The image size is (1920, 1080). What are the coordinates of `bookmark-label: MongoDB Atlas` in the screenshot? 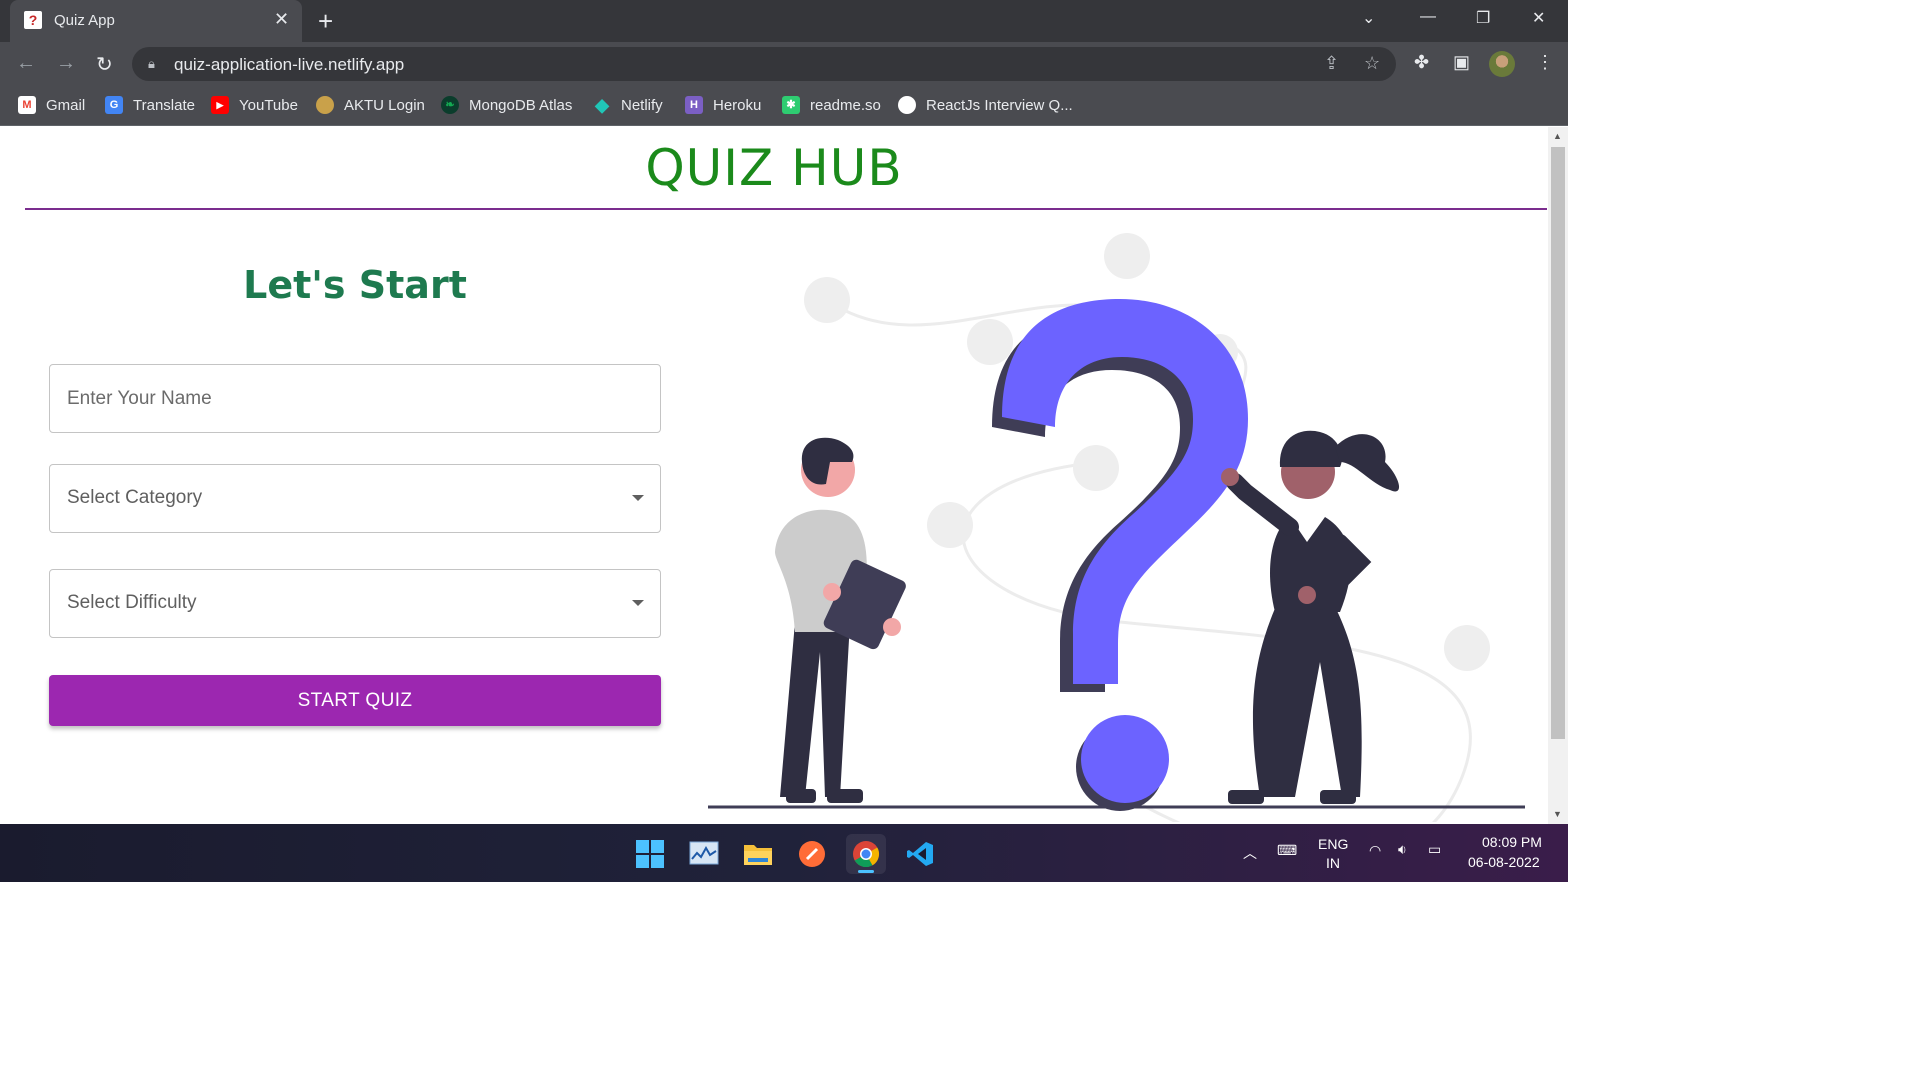 It's located at (521, 105).